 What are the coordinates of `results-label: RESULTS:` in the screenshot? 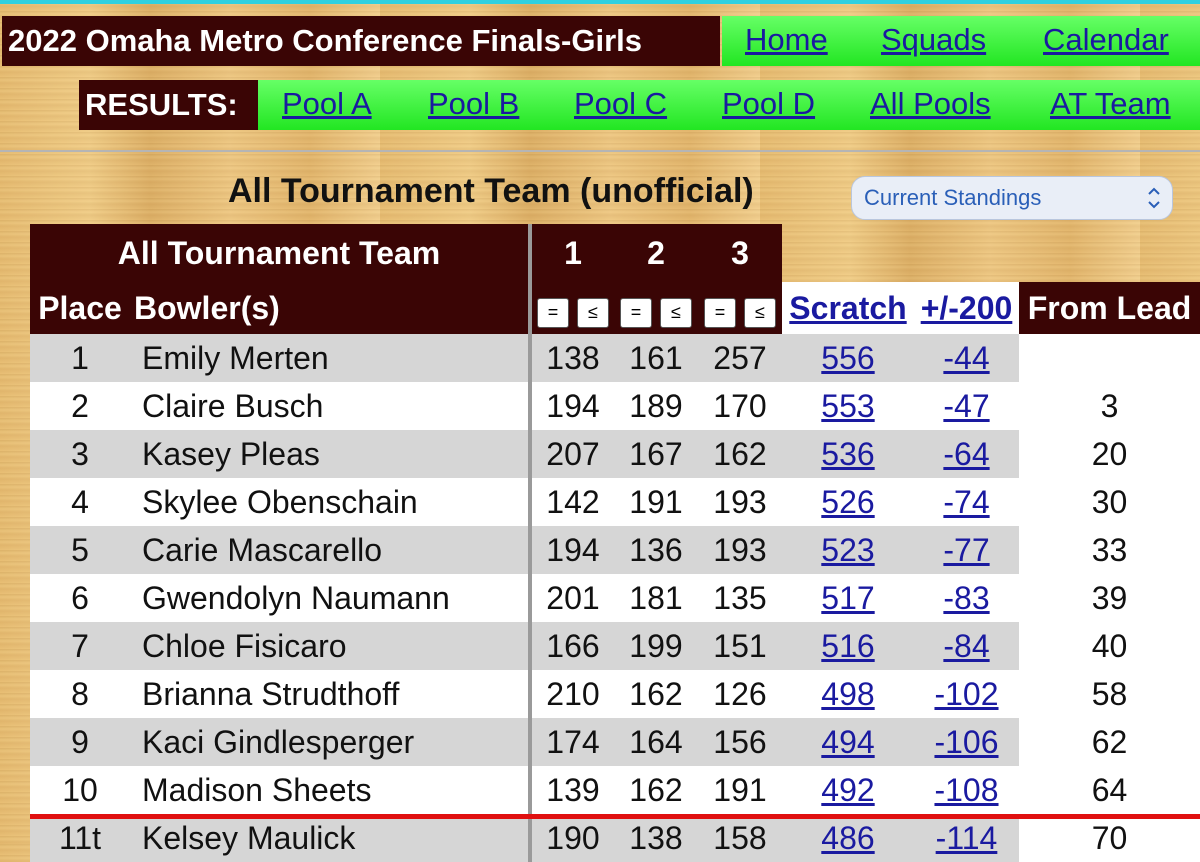 It's located at (169, 105).